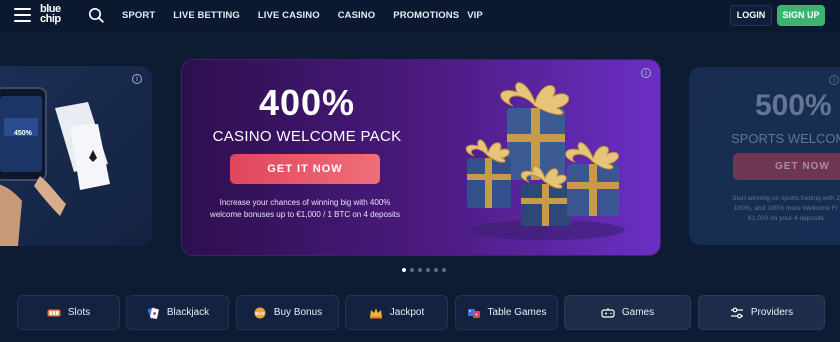 This screenshot has height=342, width=840. Describe the element at coordinates (23, 133) in the screenshot. I see `phone-bonus-text: 450%` at that location.